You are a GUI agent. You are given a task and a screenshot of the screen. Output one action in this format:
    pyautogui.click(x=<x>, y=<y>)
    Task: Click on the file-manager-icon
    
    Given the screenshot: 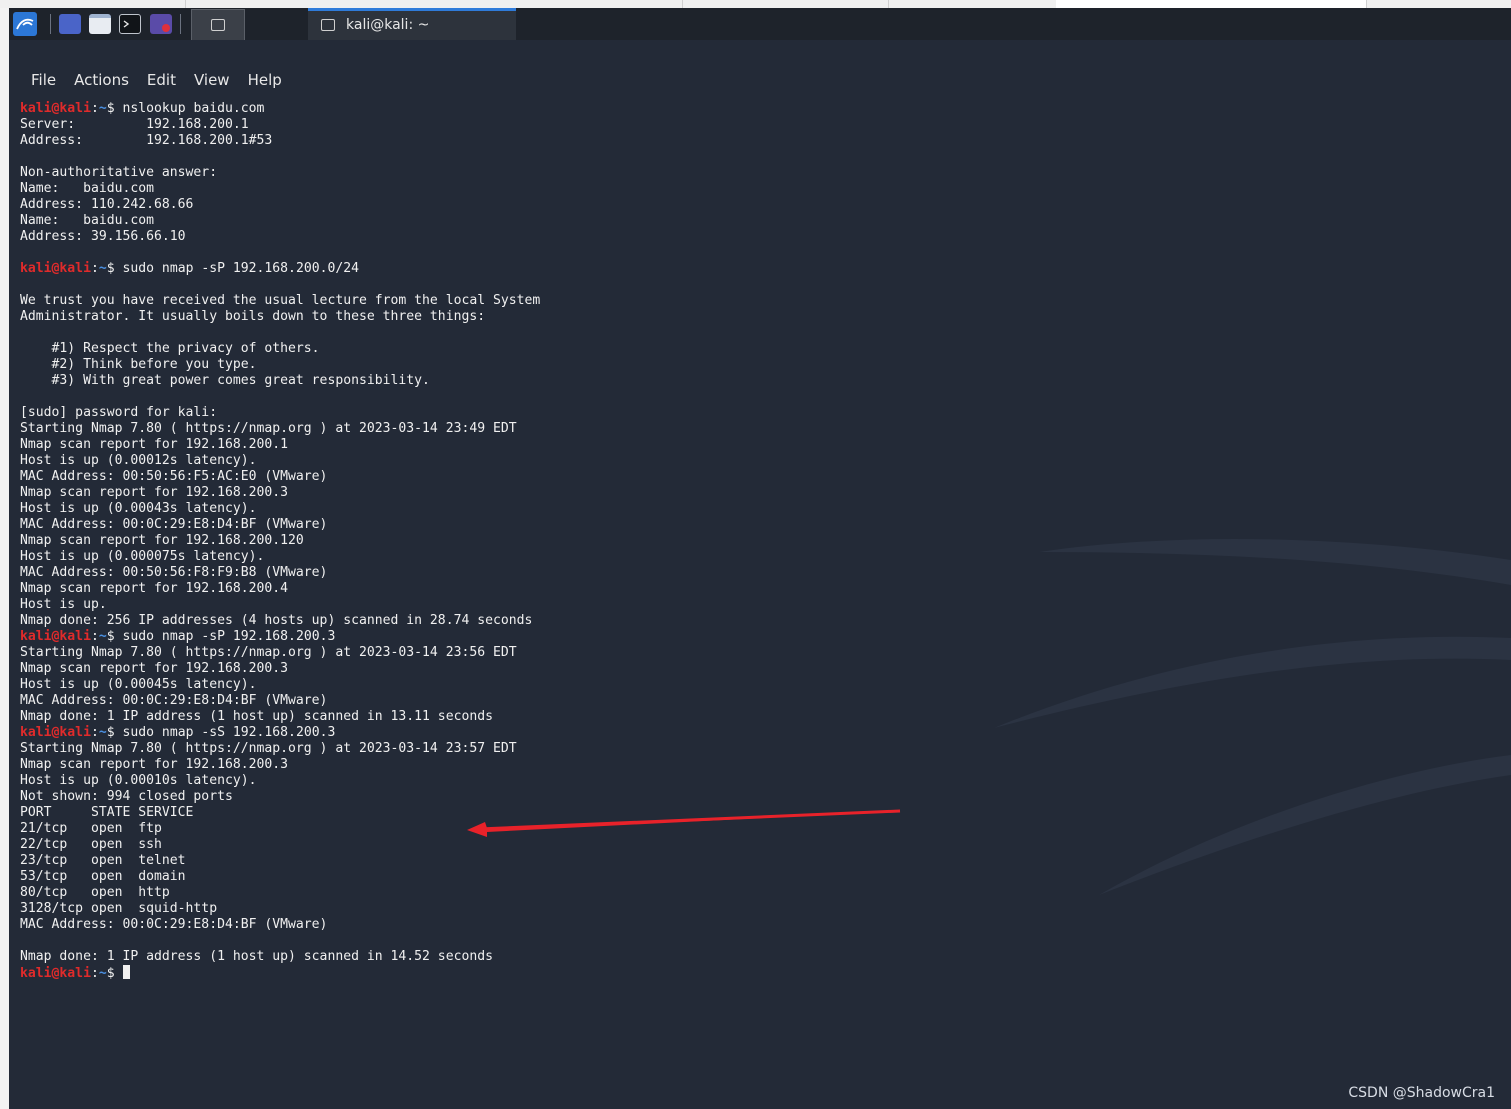 What is the action you would take?
    pyautogui.click(x=100, y=24)
    